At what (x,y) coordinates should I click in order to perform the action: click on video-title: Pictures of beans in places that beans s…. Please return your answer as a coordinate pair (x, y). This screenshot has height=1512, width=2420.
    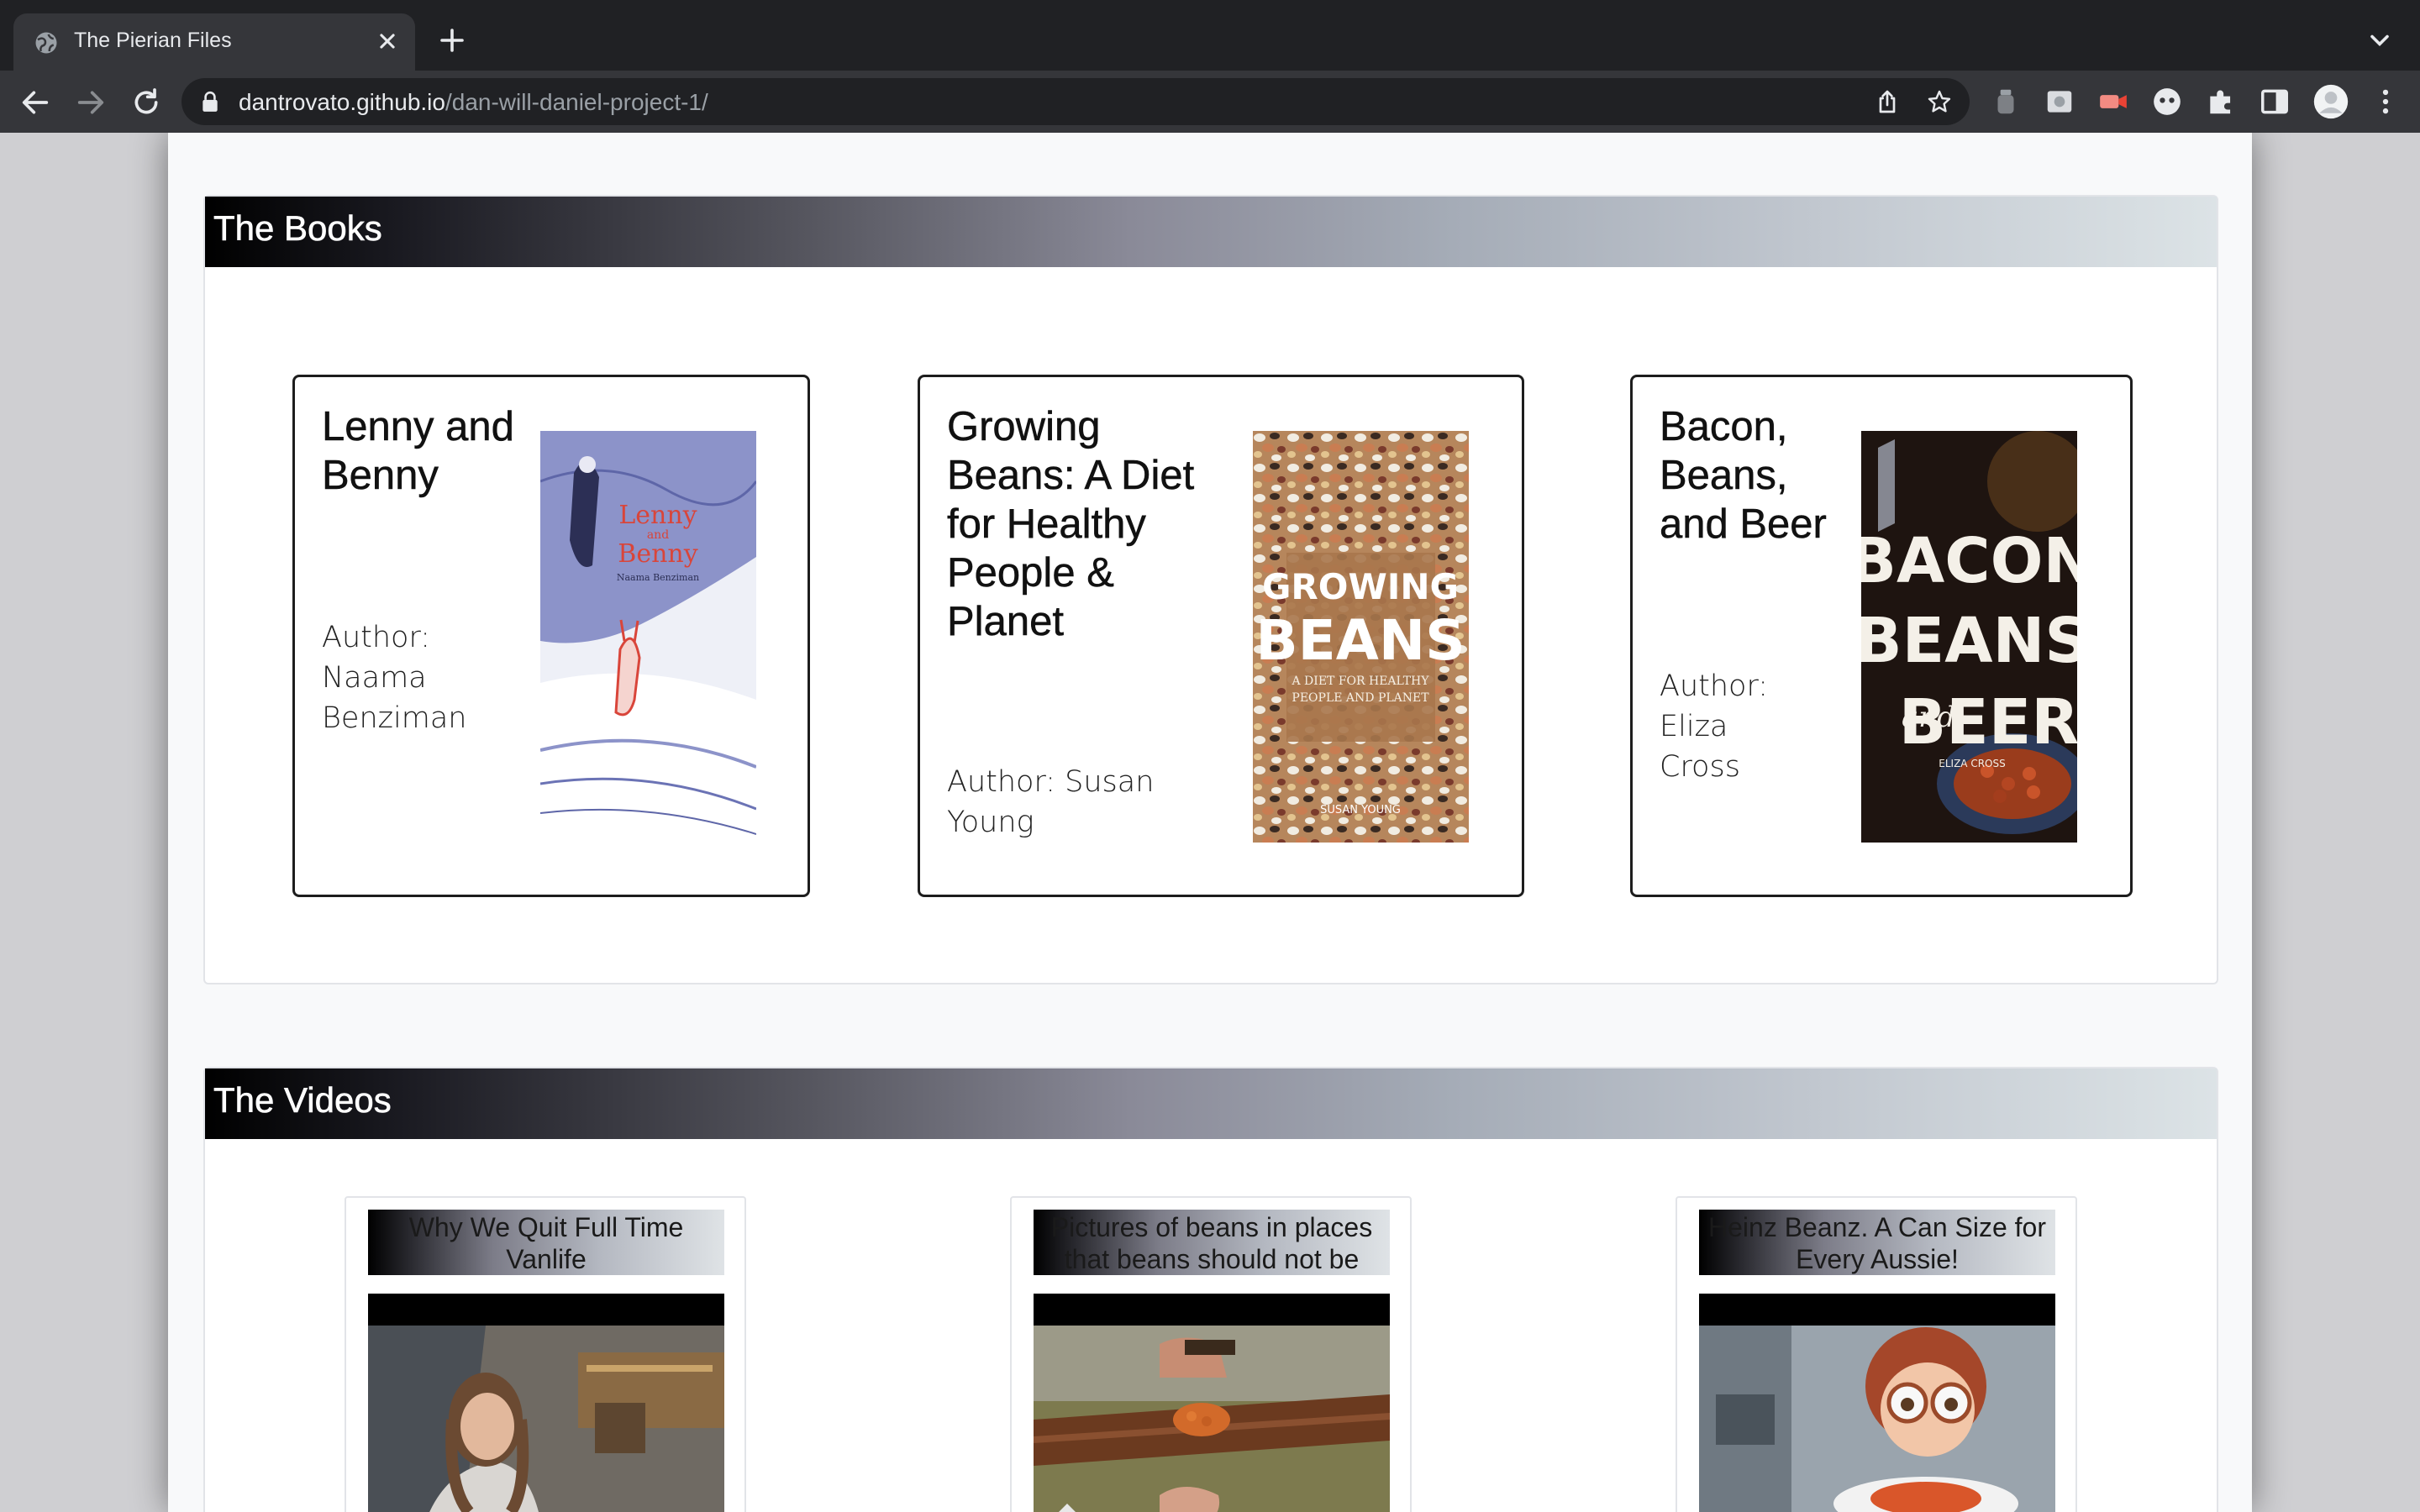
    Looking at the image, I should click on (1212, 1242).